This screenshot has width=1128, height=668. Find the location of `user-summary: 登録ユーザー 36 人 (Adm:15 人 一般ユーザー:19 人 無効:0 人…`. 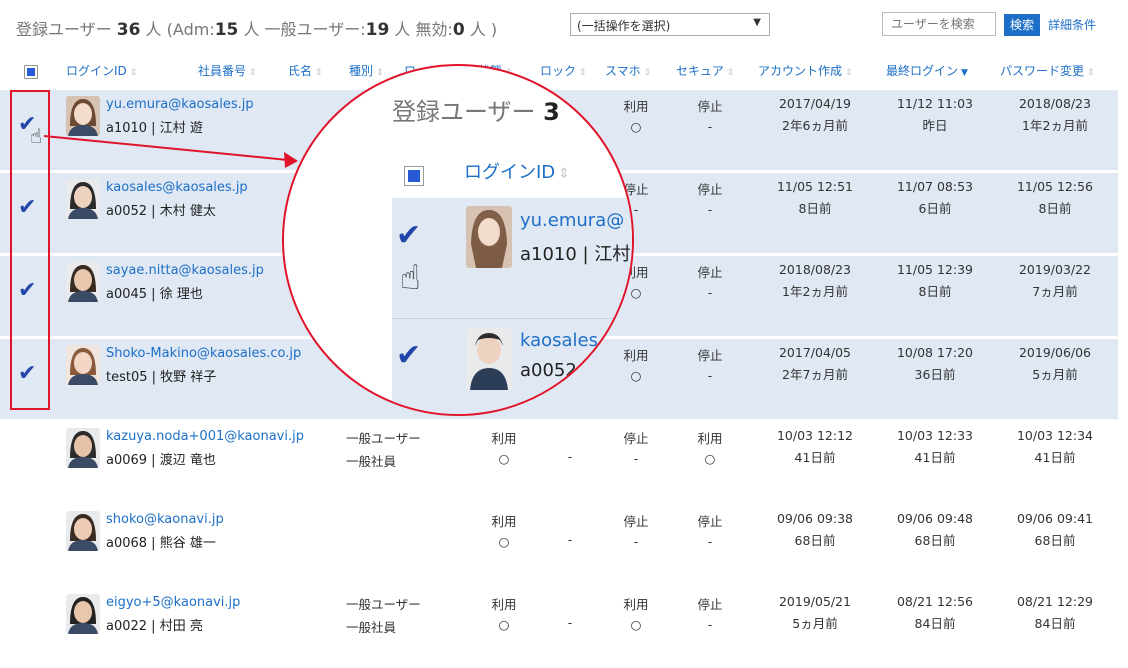

user-summary: 登録ユーザー 36 人 (Adm:15 人 一般ユーザー:19 人 無効:0 人… is located at coordinates (256, 28).